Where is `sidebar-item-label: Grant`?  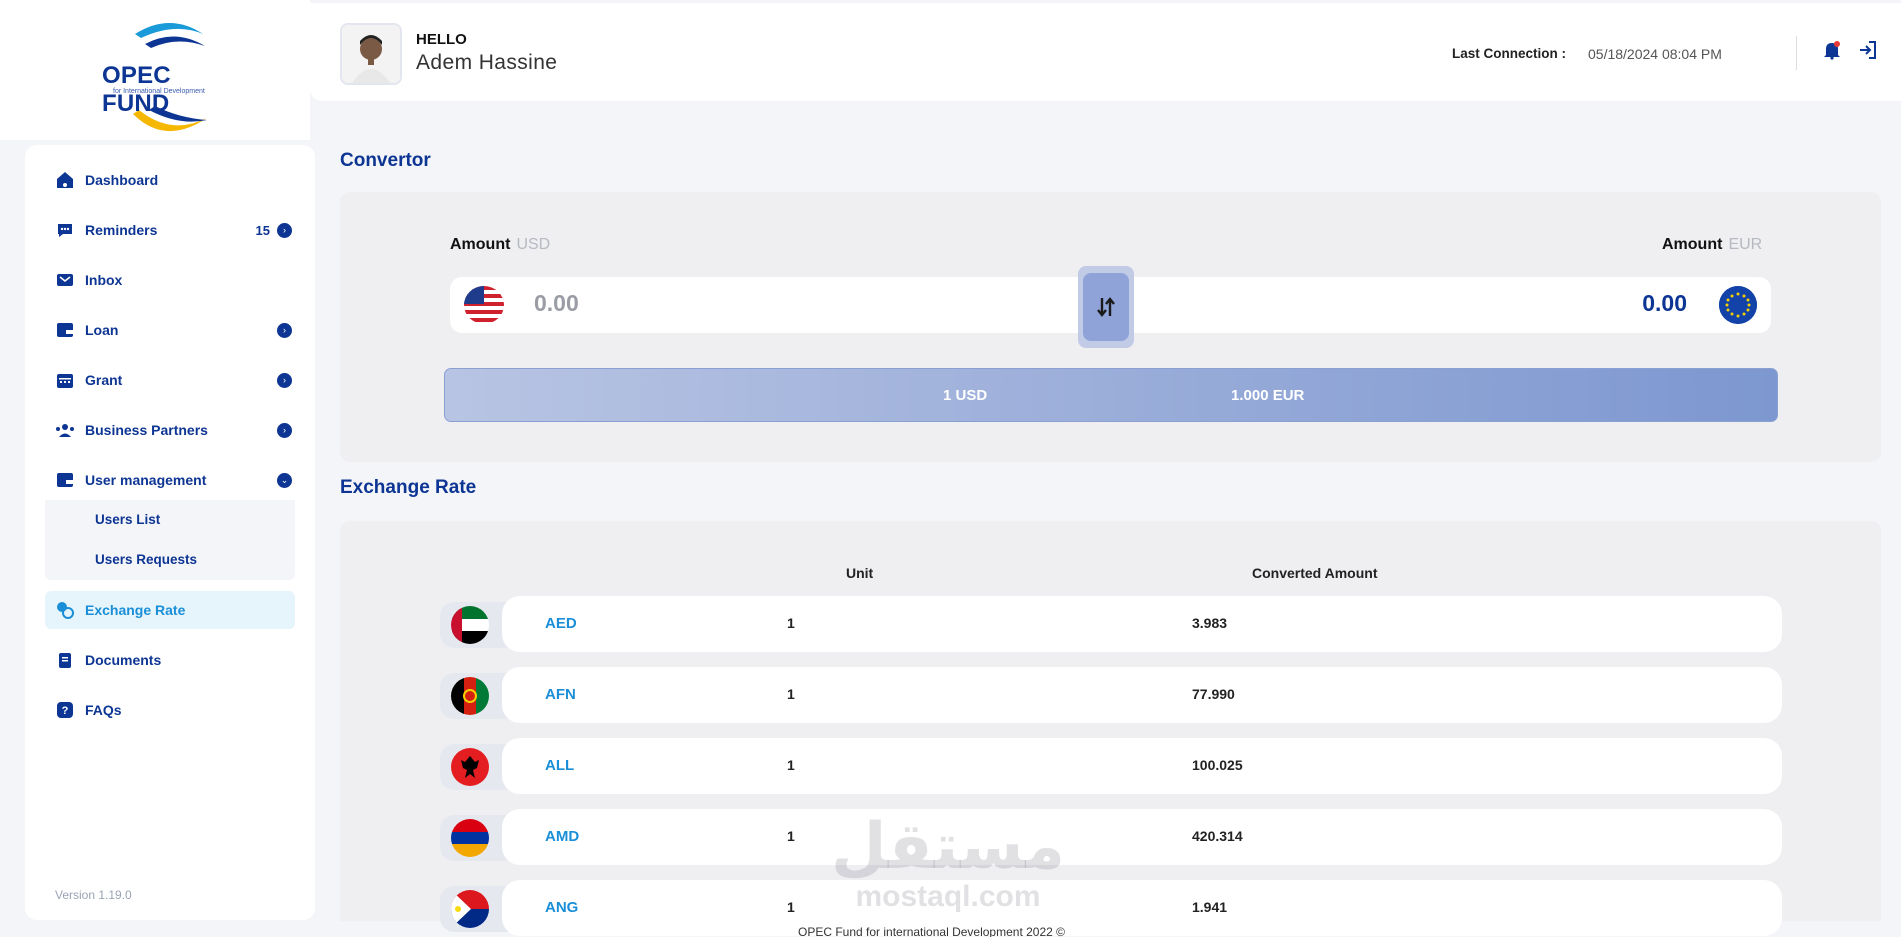
sidebar-item-label: Grant is located at coordinates (104, 380).